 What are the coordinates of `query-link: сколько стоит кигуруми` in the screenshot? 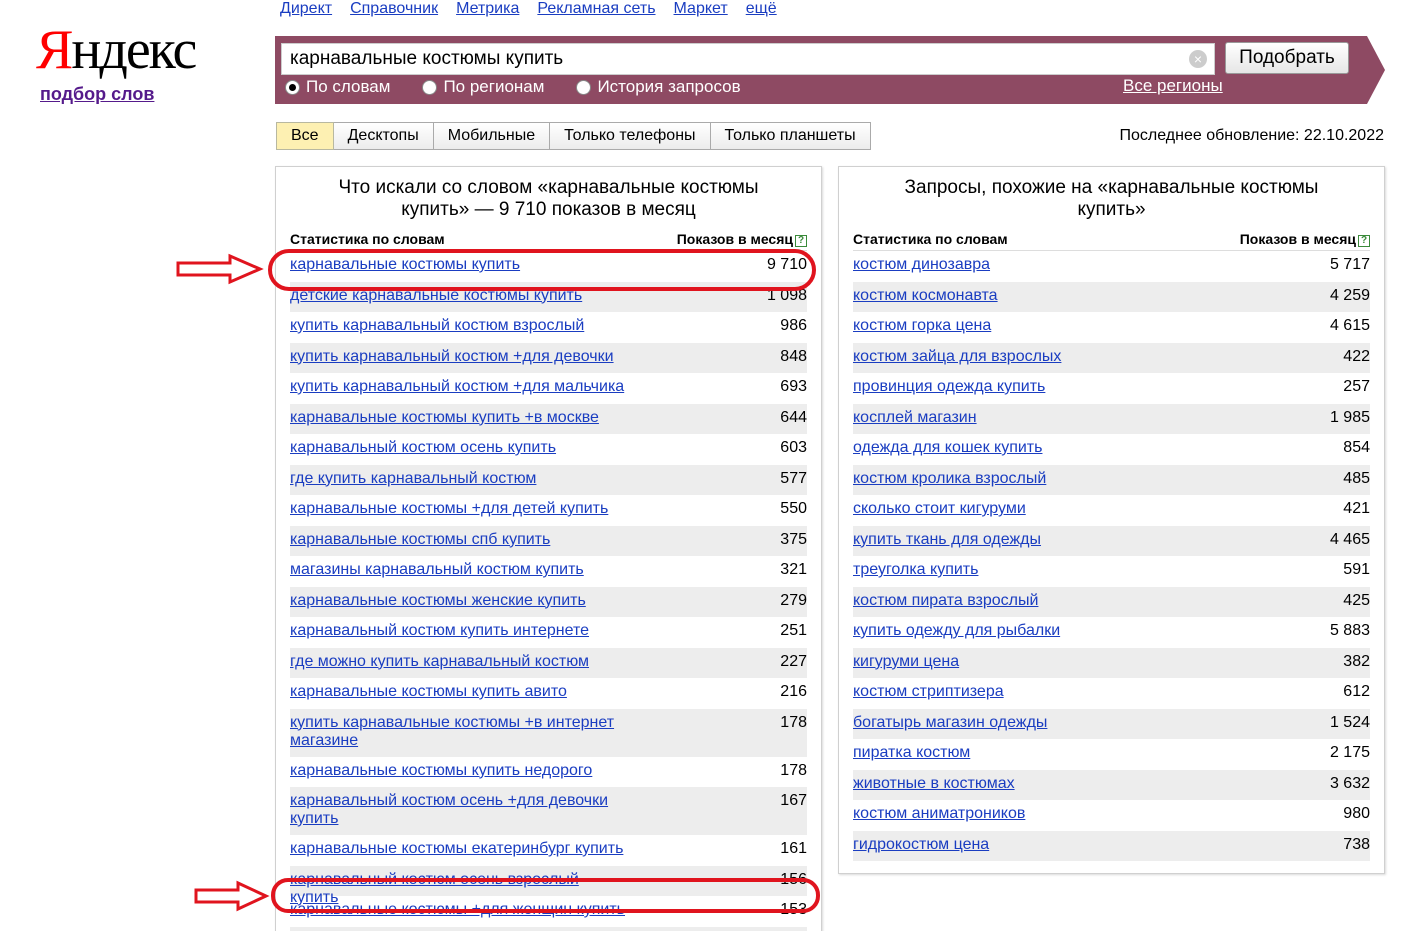 It's located at (939, 509).